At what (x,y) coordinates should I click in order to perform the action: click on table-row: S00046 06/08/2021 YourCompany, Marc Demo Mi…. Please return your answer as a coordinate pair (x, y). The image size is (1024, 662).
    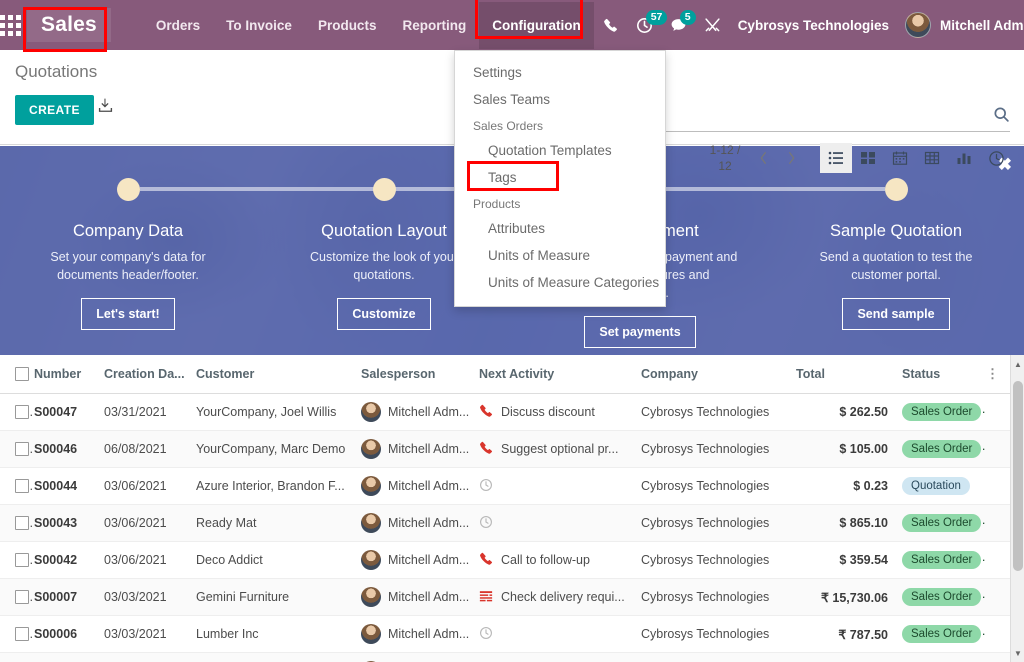
    Looking at the image, I should click on (505, 449).